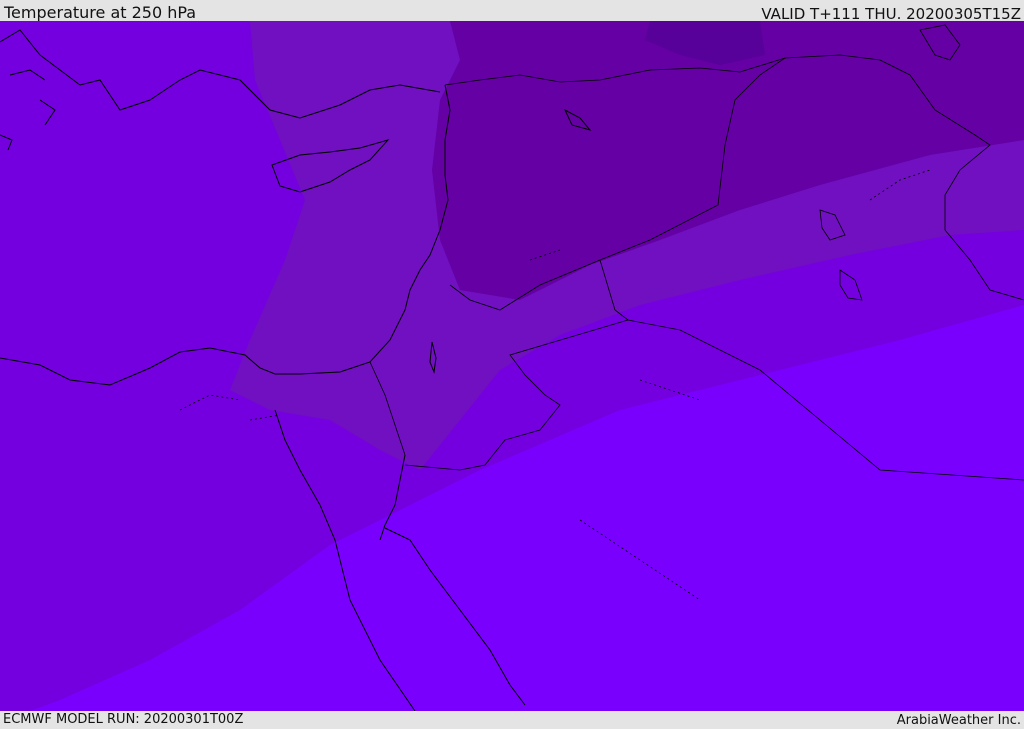 Image resolution: width=1024 pixels, height=729 pixels. What do you see at coordinates (100, 12) in the screenshot?
I see `map-title: Temperature at 250 hPa` at bounding box center [100, 12].